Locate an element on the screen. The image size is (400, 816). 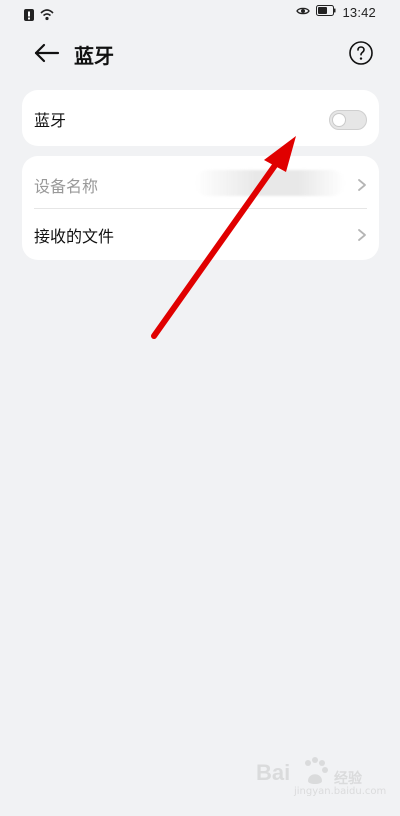
device-name-value-blurred is located at coordinates (270, 183).